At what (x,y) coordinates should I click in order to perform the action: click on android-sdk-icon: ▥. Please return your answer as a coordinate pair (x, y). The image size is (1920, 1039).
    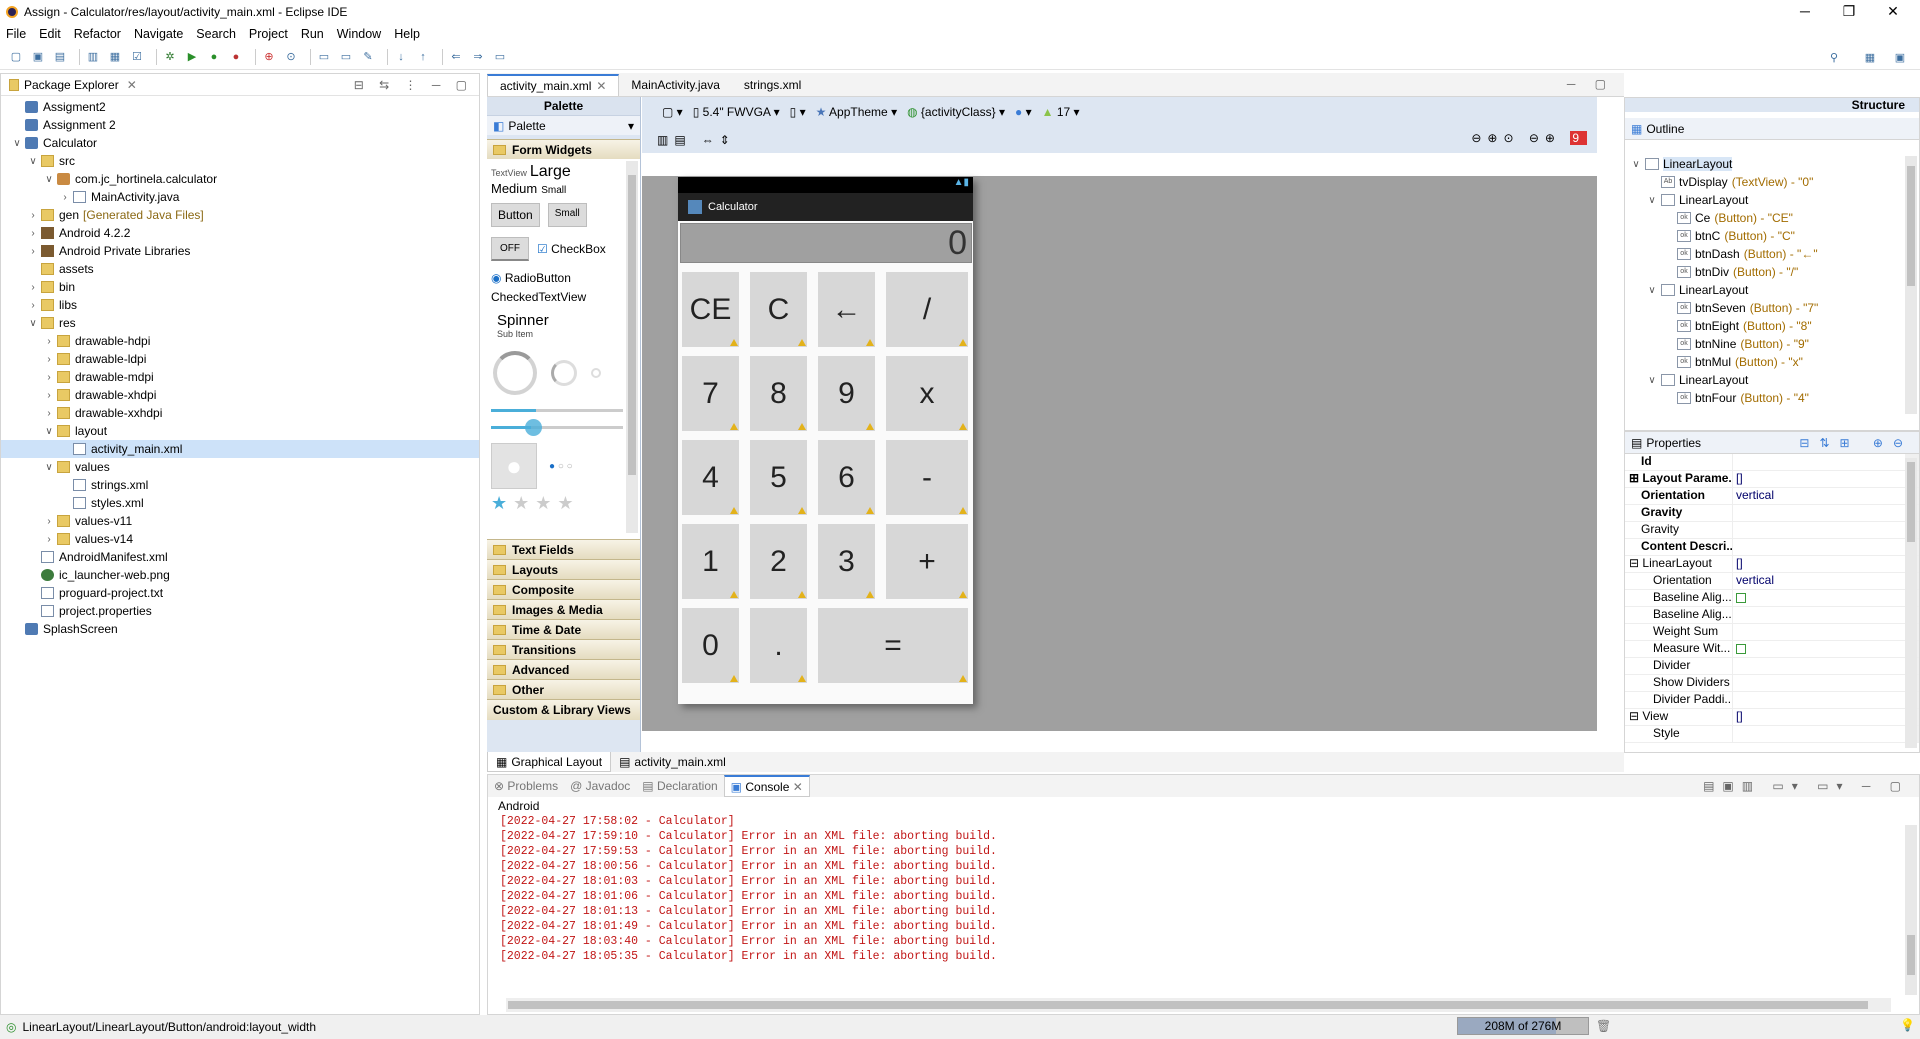
    Looking at the image, I should click on (93, 57).